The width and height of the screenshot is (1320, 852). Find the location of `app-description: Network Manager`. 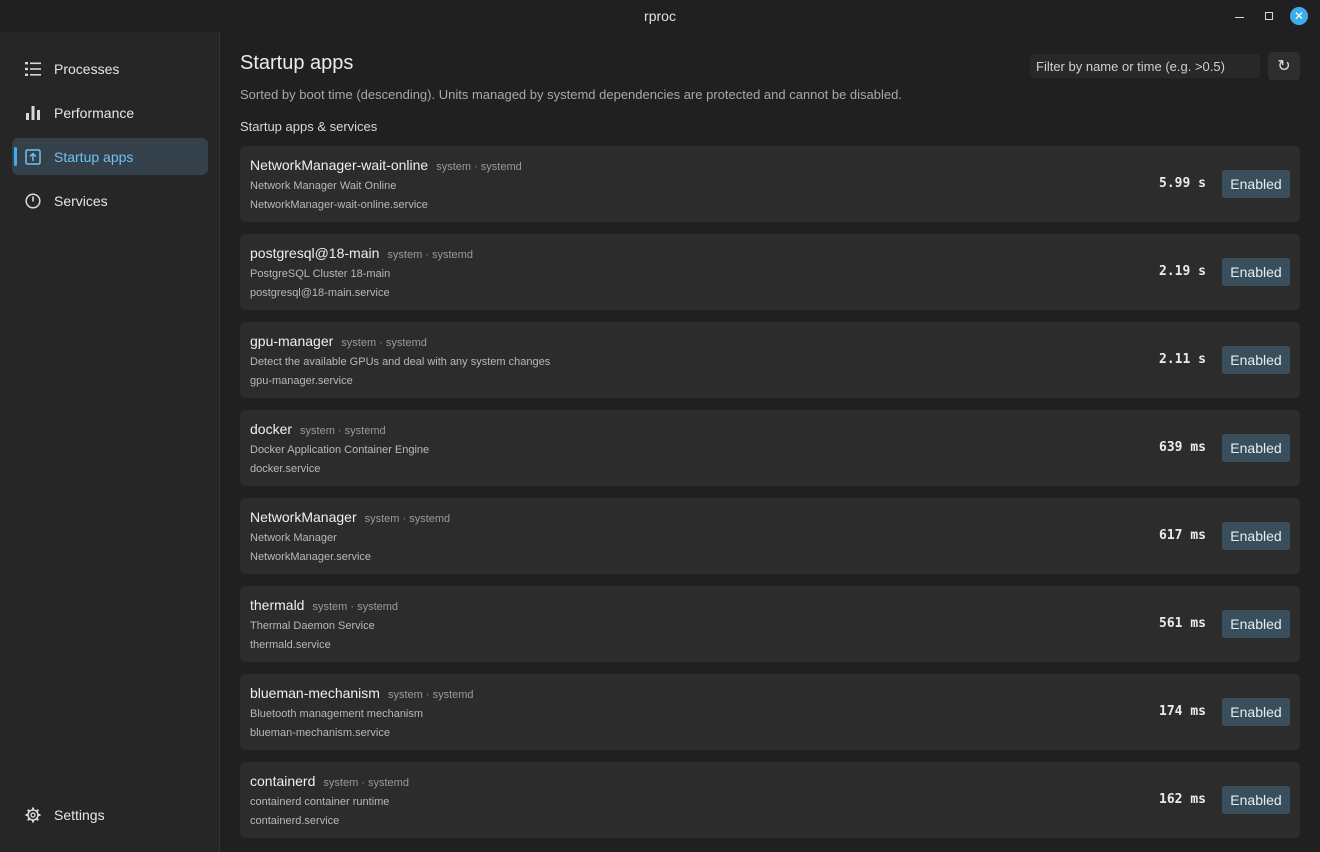

app-description: Network Manager is located at coordinates (293, 538).